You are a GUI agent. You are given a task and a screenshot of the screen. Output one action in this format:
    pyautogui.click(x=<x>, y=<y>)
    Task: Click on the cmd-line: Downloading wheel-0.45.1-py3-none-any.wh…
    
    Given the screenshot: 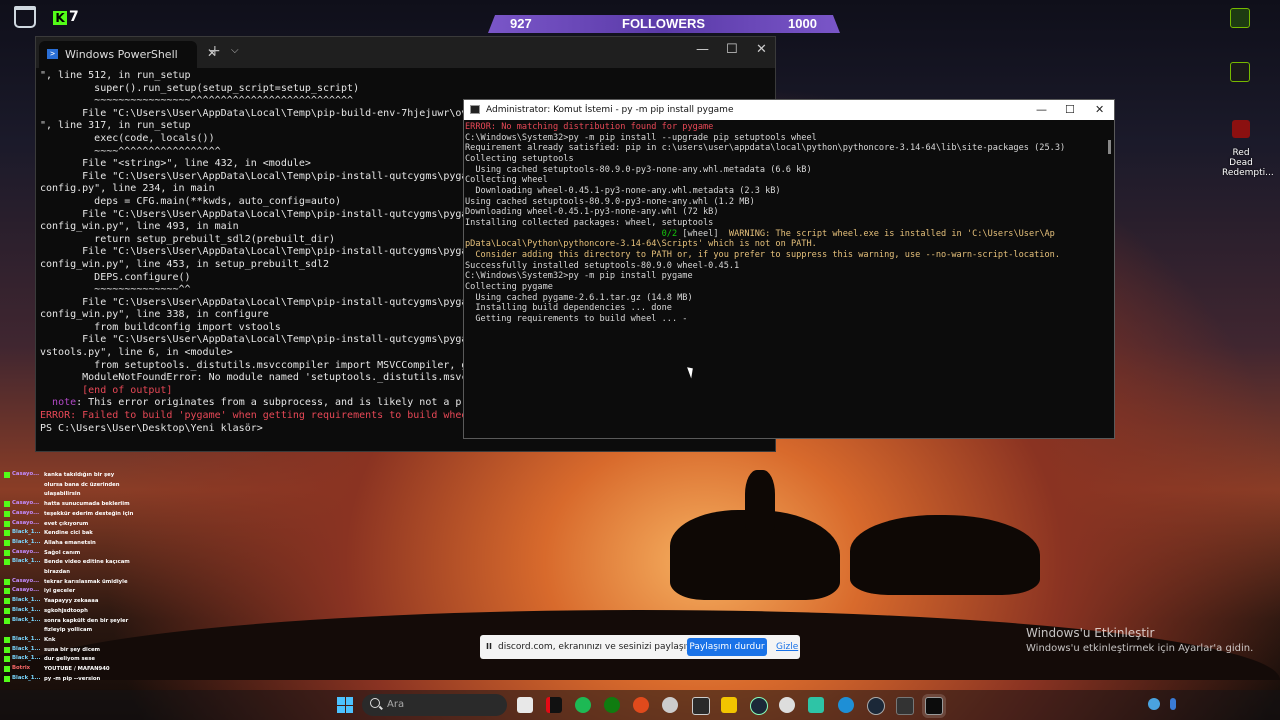 What is the action you would take?
    pyautogui.click(x=623, y=190)
    